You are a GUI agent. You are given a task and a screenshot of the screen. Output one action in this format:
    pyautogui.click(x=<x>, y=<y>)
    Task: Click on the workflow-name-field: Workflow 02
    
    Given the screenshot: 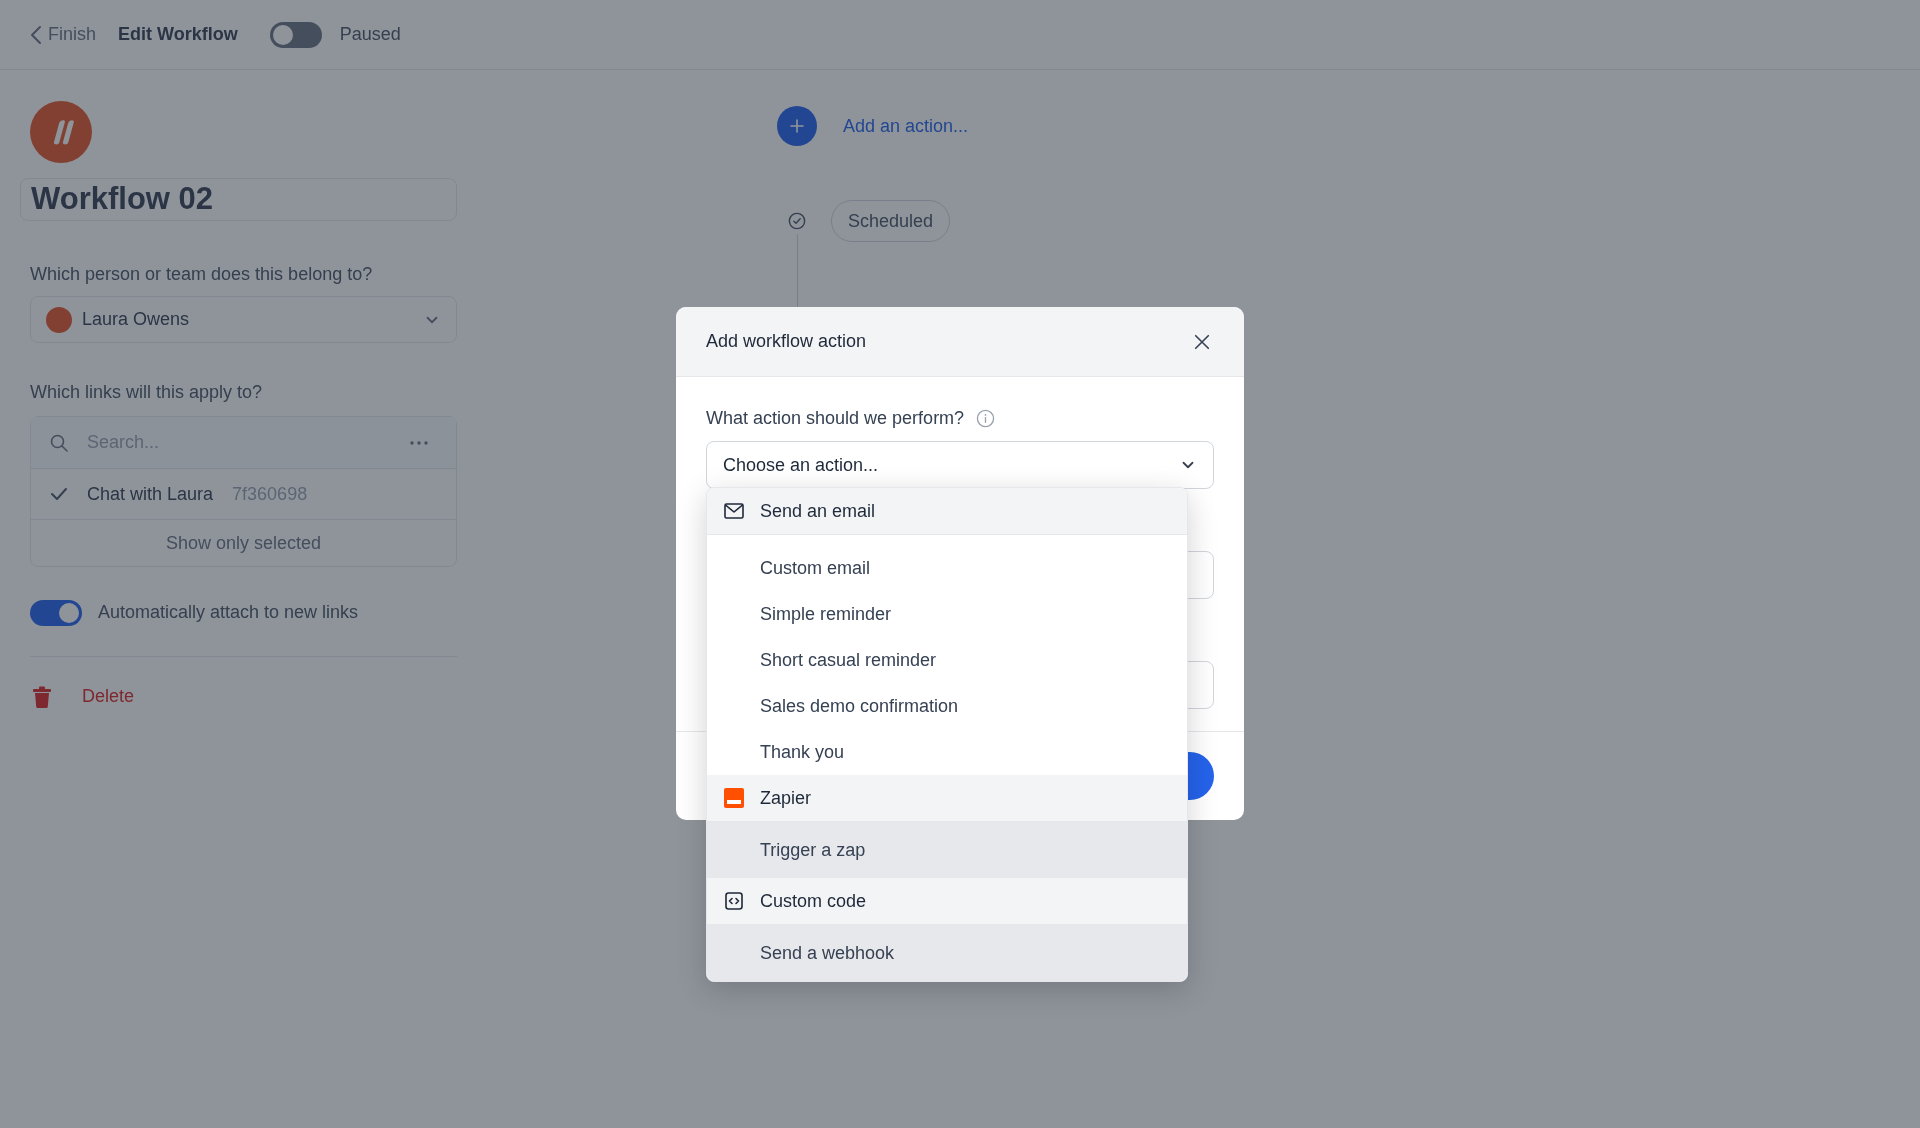 What is the action you would take?
    pyautogui.click(x=238, y=199)
    